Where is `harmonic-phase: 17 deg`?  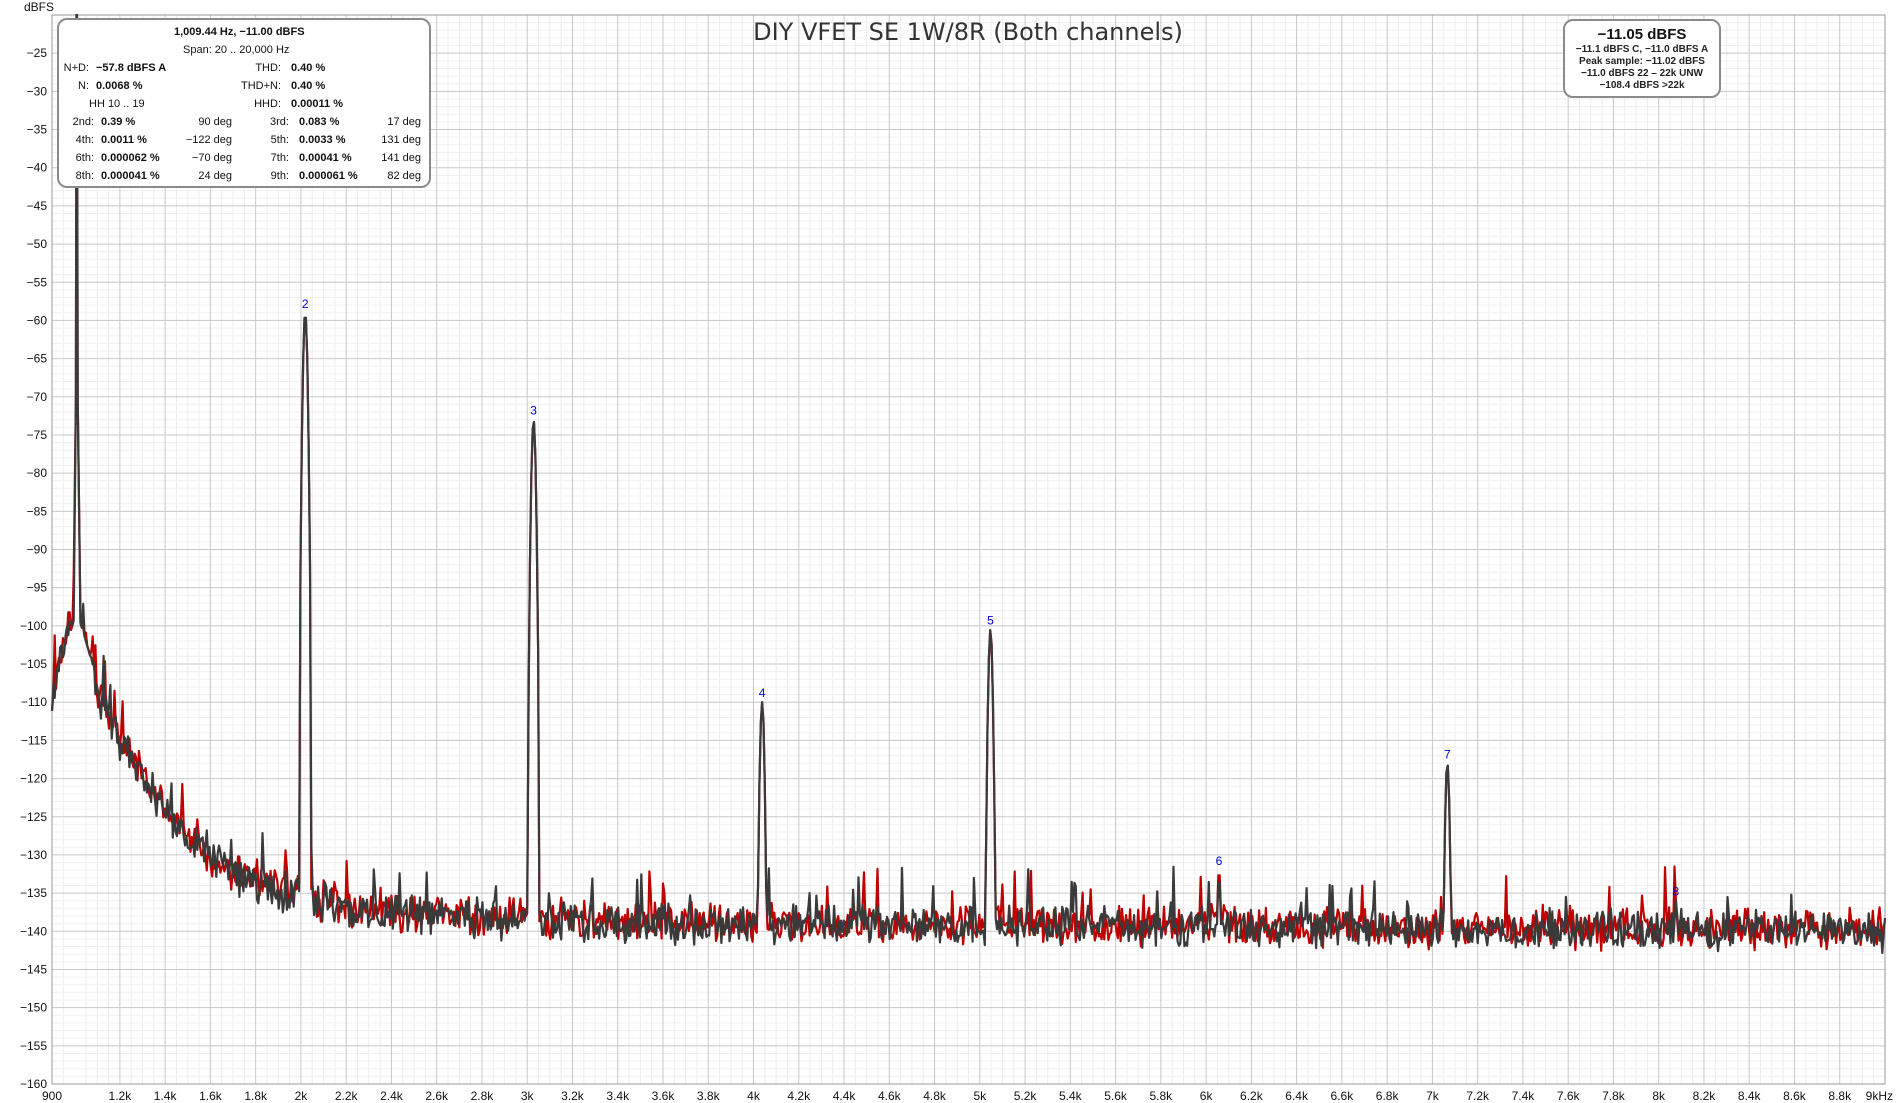 harmonic-phase: 17 deg is located at coordinates (404, 122).